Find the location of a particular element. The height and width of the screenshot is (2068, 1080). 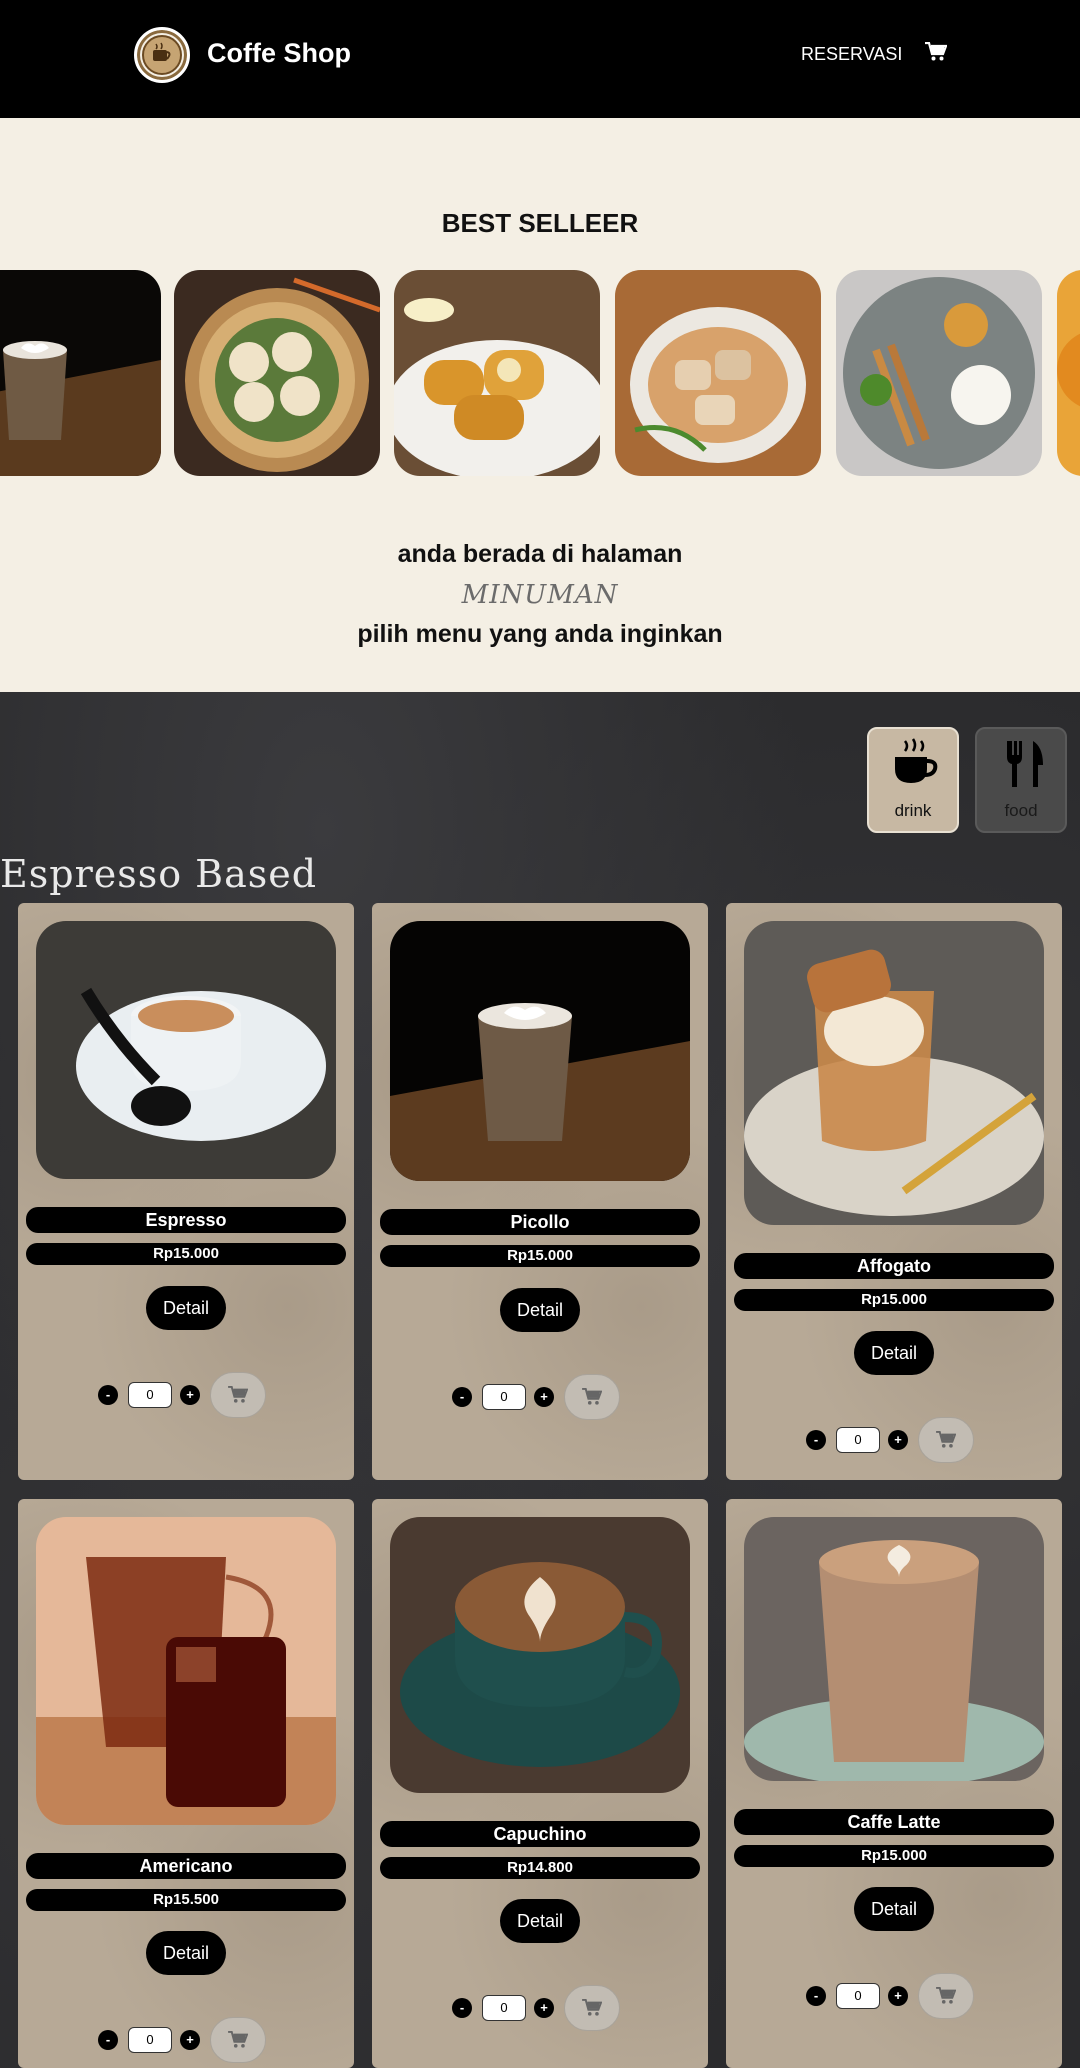

best-seller-carousel is located at coordinates (540, 373).